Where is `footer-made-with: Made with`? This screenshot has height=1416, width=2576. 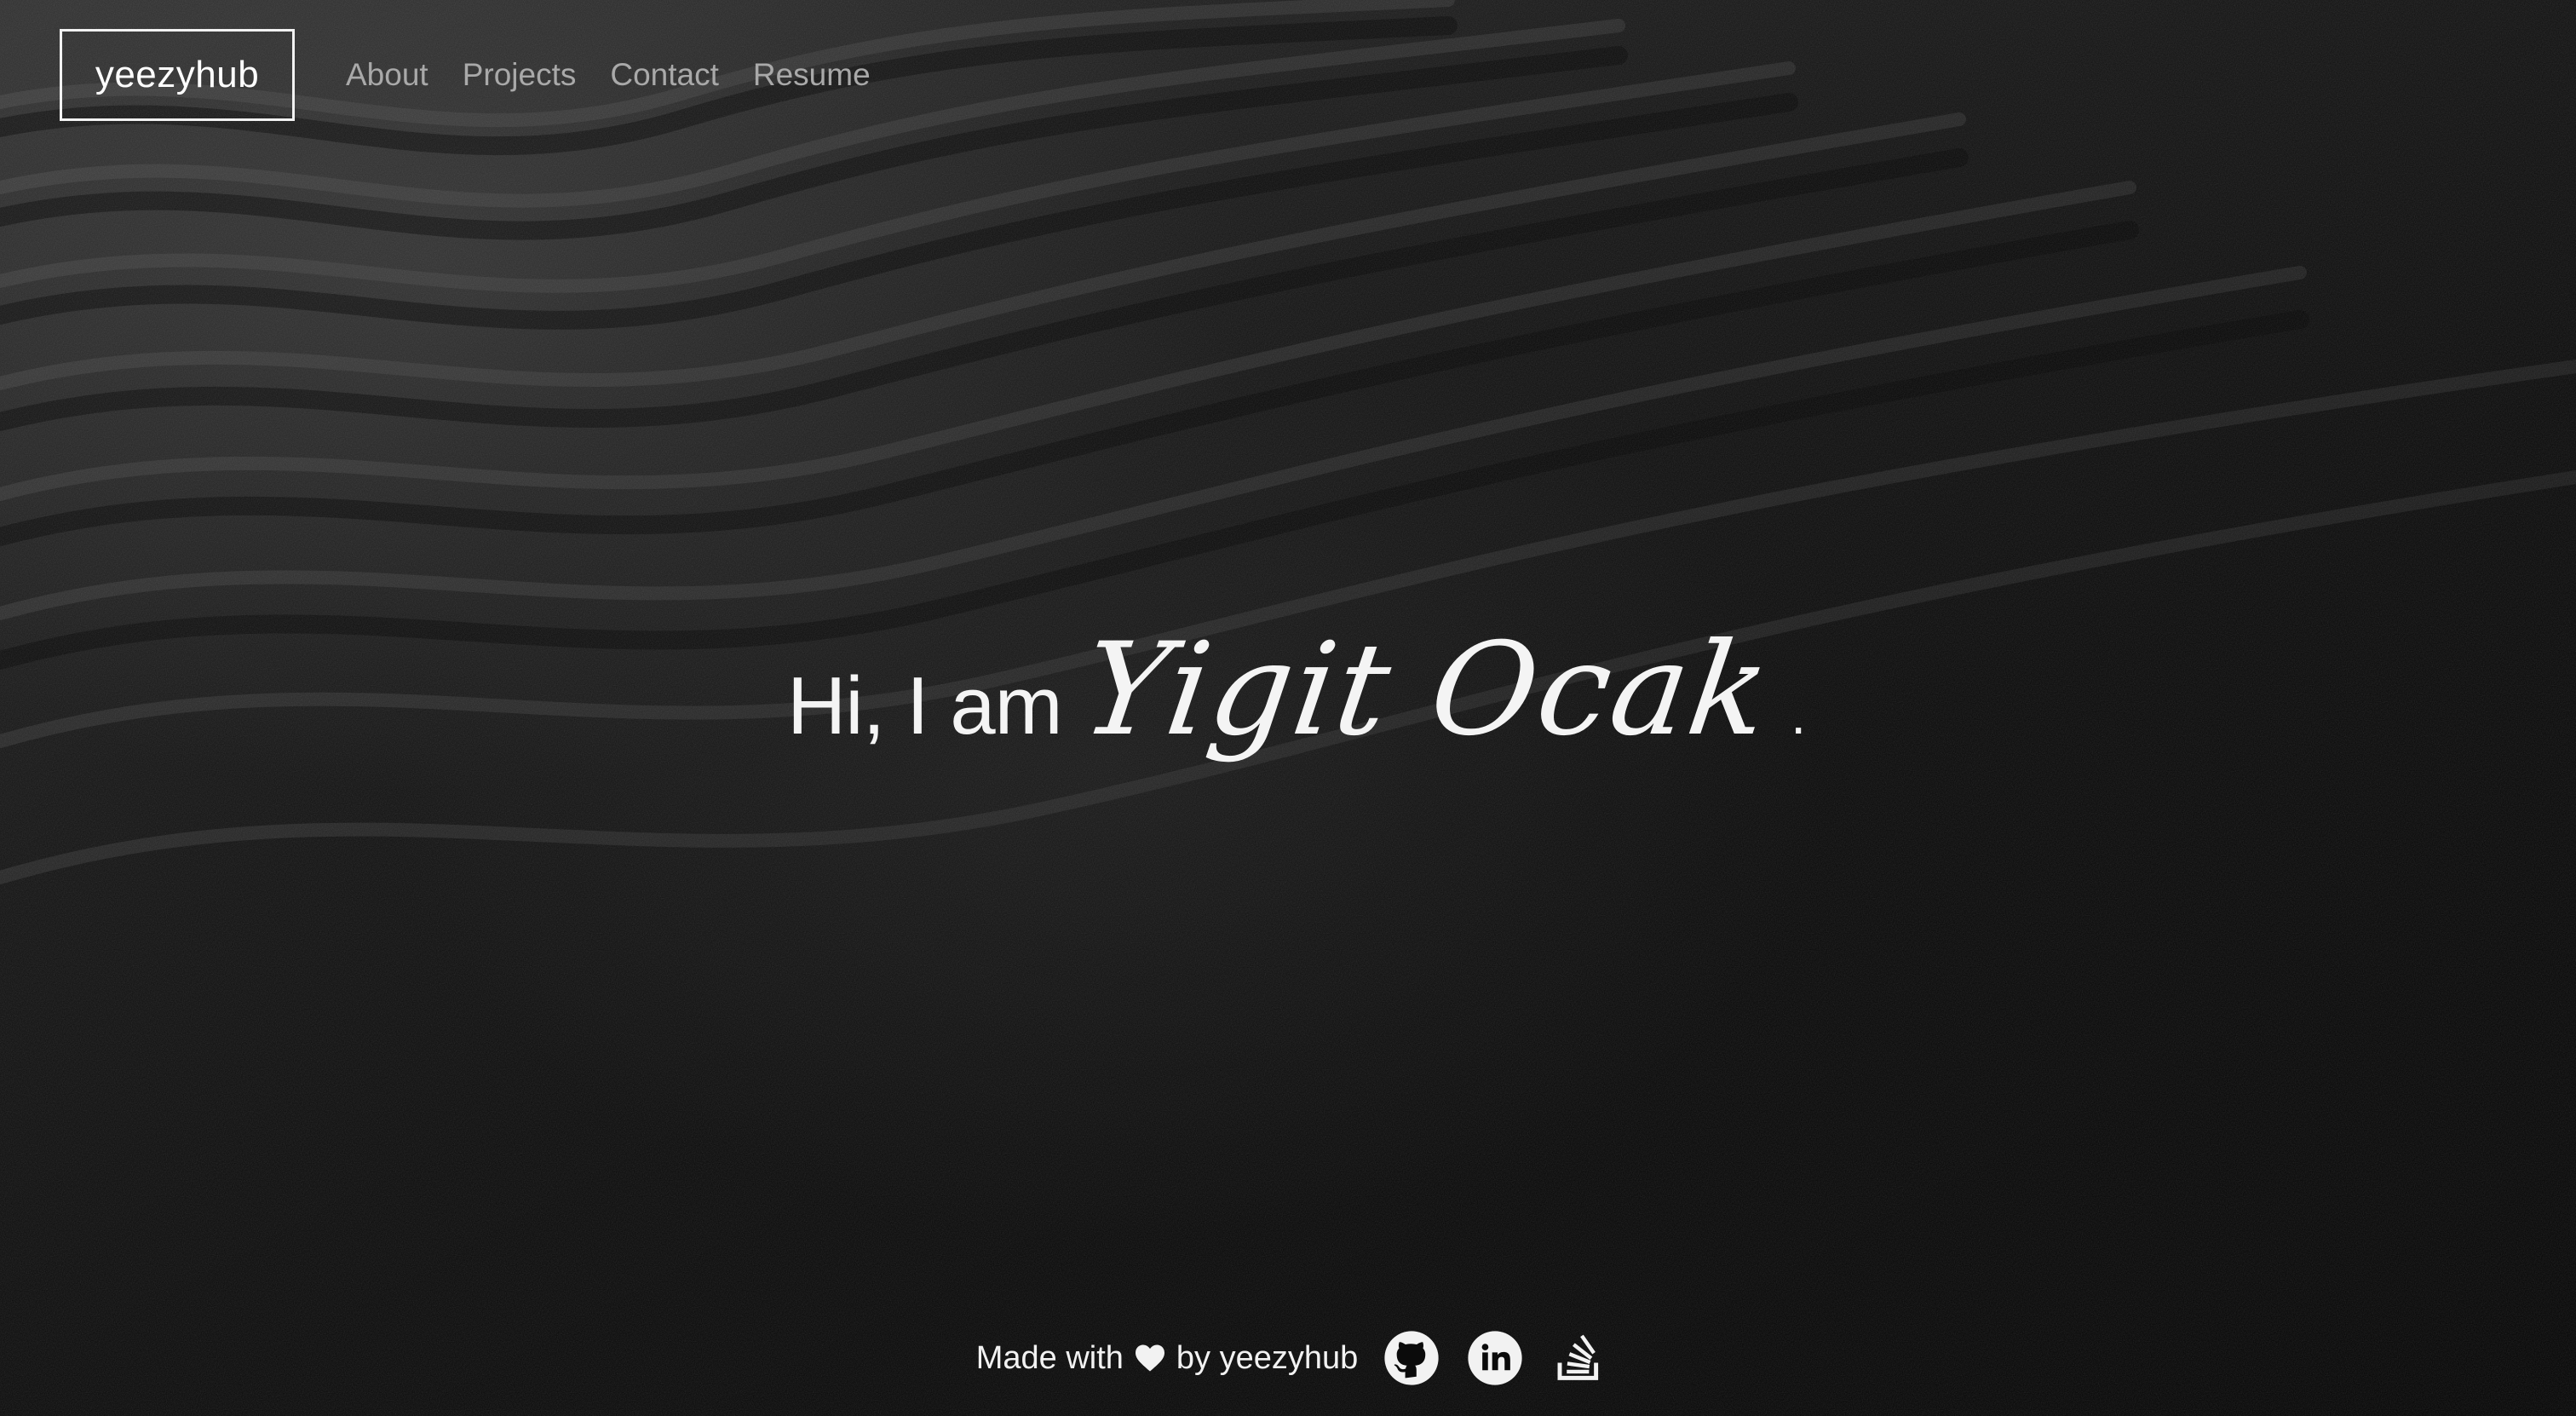
footer-made-with: Made with is located at coordinates (1050, 1357).